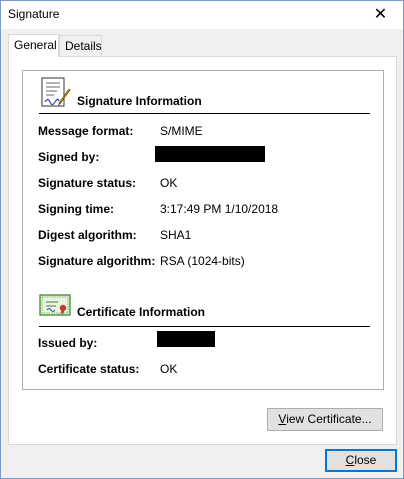 This screenshot has height=479, width=404. Describe the element at coordinates (169, 183) in the screenshot. I see `signature-status-value: OK` at that location.